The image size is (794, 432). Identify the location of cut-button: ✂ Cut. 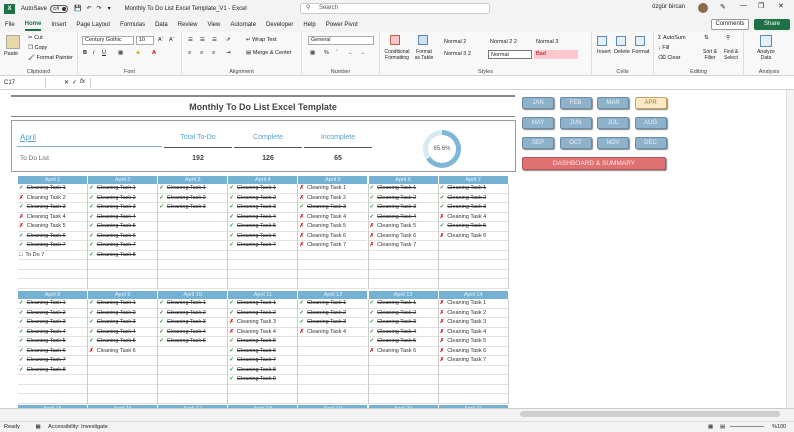
(35, 38).